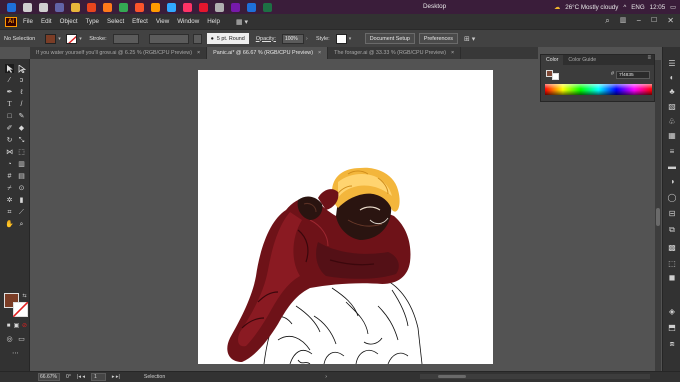 The height and width of the screenshot is (382, 680). Describe the element at coordinates (267, 7) in the screenshot. I see `excel-icon` at that location.